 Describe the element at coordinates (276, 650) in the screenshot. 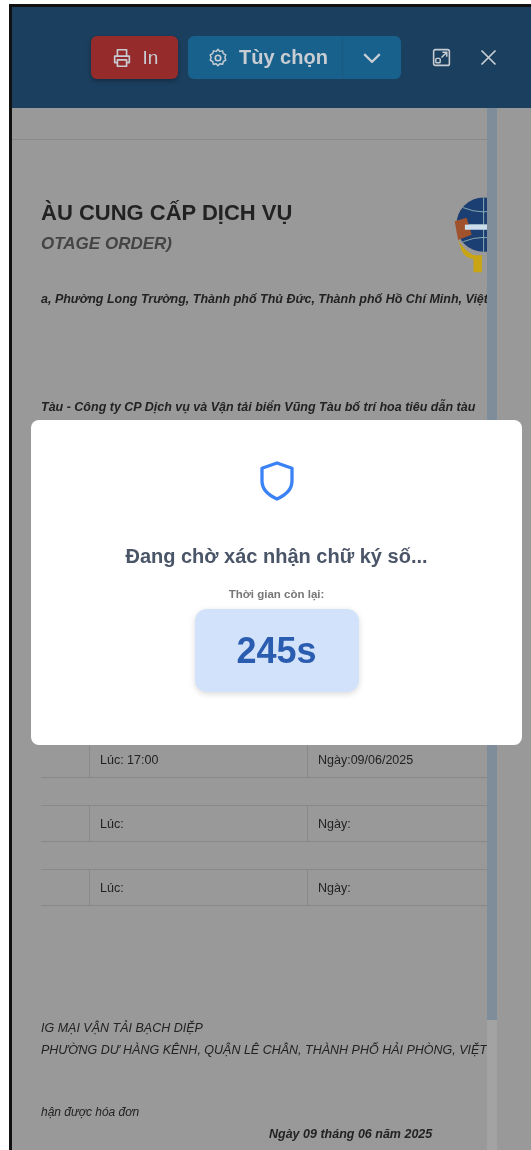

I see `countdown-timer: 245s` at that location.